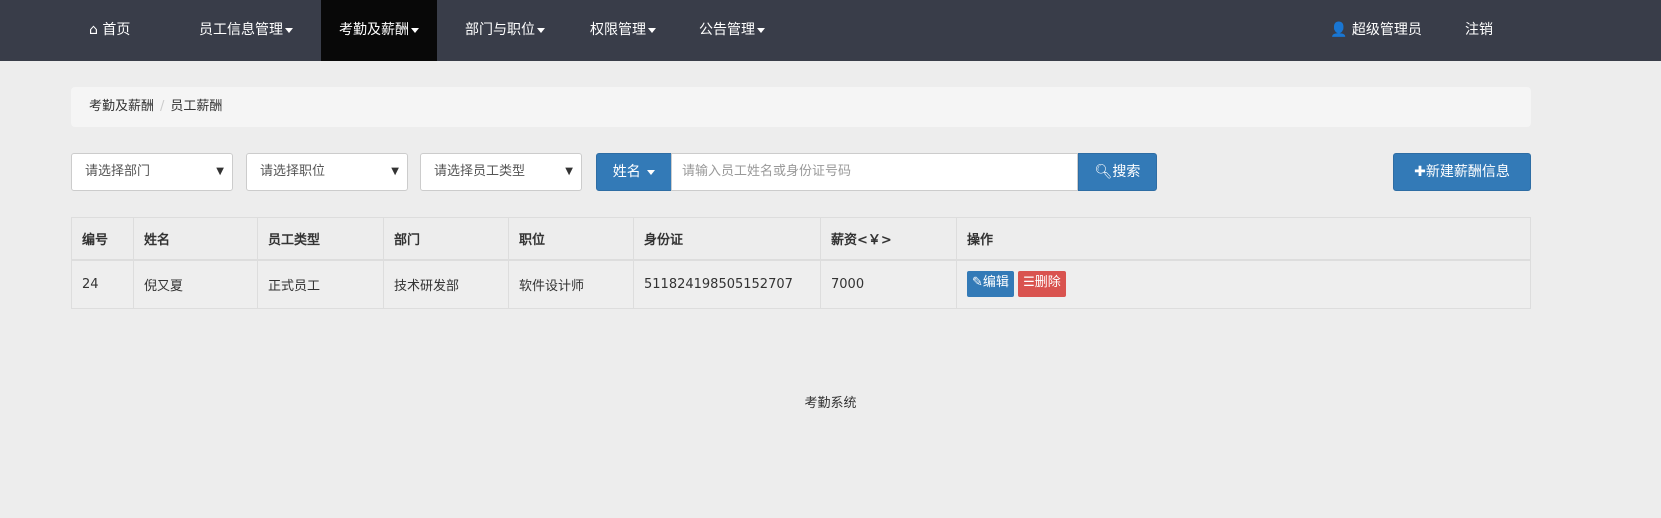 This screenshot has height=518, width=1661. I want to click on search-input: 请输入员工姓名或身份证号码, so click(874, 172).